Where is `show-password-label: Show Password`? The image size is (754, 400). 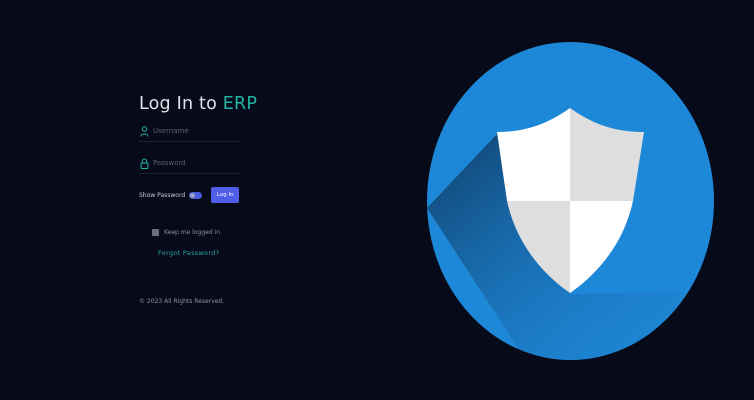 show-password-label: Show Password is located at coordinates (162, 195).